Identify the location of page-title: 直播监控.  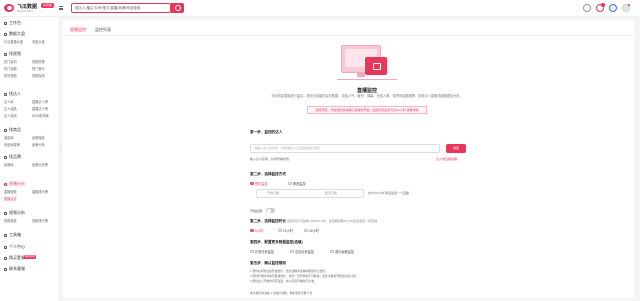
(366, 91).